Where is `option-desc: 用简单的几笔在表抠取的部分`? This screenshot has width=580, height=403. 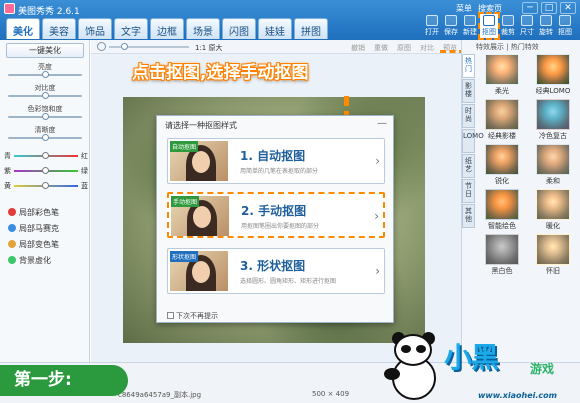 option-desc: 用简单的几笔在表抠取的部分 is located at coordinates (279, 171).